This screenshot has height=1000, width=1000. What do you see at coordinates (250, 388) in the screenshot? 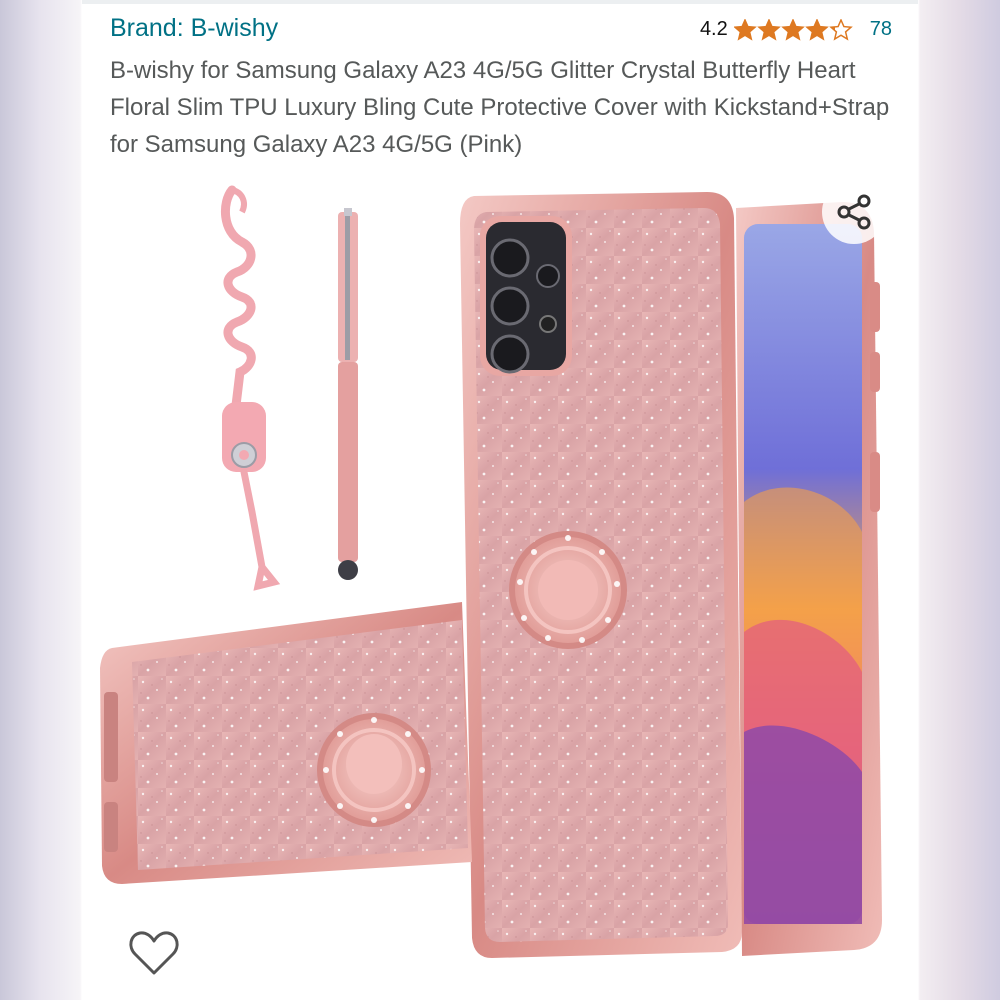
I see `lanyard-strap` at bounding box center [250, 388].